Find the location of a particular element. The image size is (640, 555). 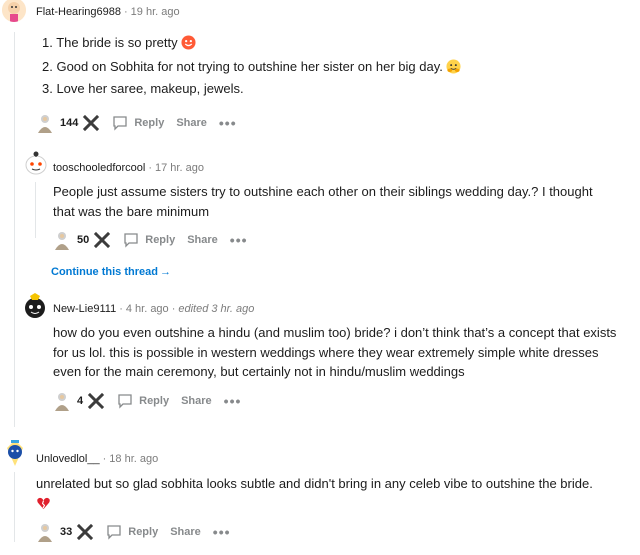

list-item: 1. The bride is so pretty is located at coordinates (119, 42).